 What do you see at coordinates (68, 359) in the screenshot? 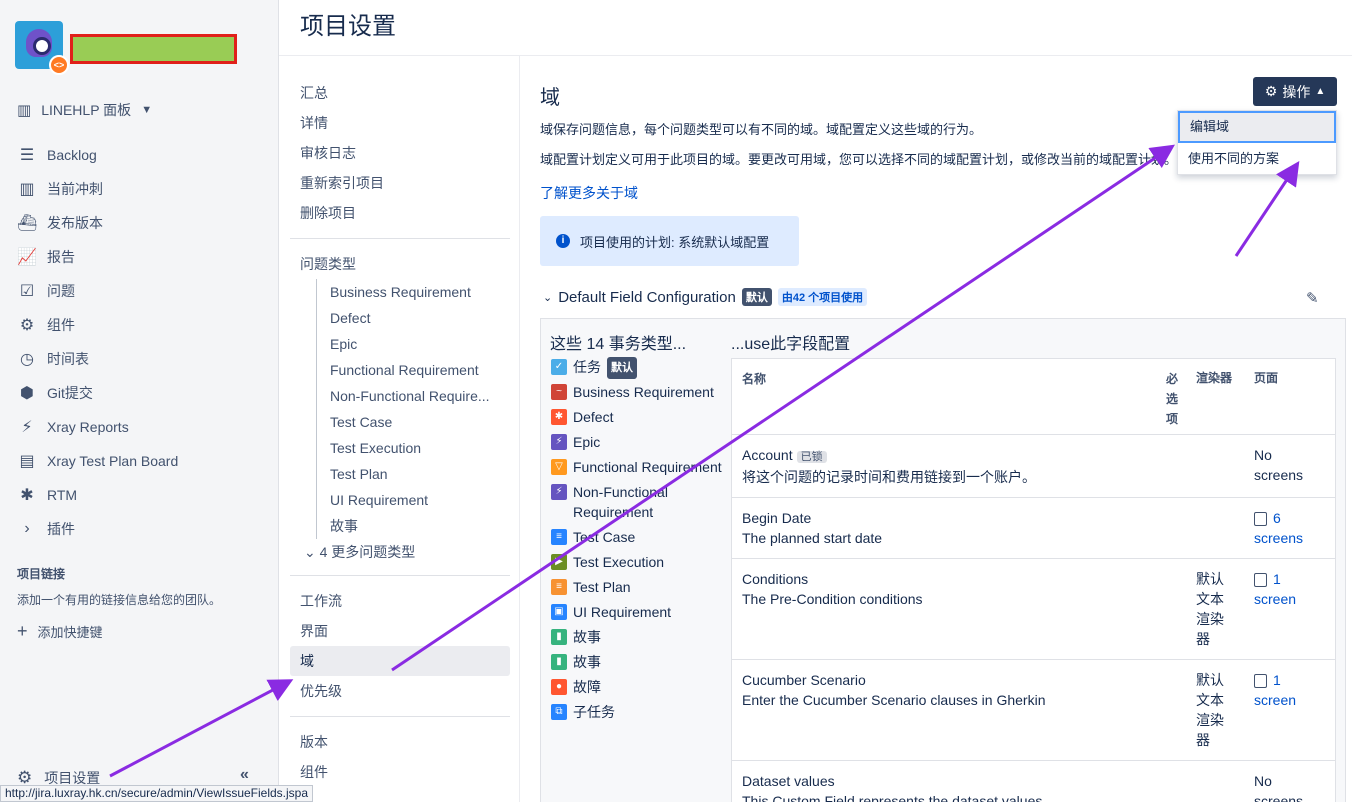
I see `sidebar-item-label: 时间表` at bounding box center [68, 359].